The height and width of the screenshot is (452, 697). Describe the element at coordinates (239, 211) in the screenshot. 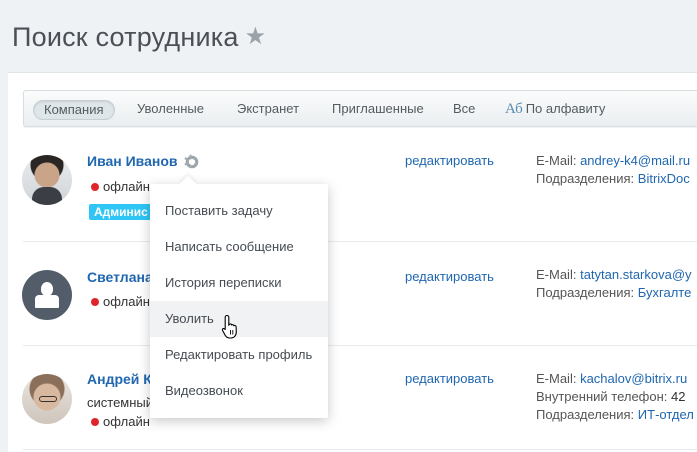

I see `menu-item-assign-task: Поставить задачу` at that location.